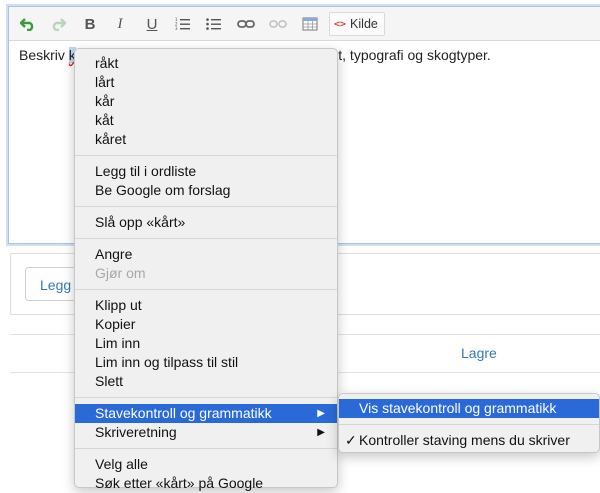 The width and height of the screenshot is (600, 493). I want to click on suggestion-item: råkt, so click(206, 63).